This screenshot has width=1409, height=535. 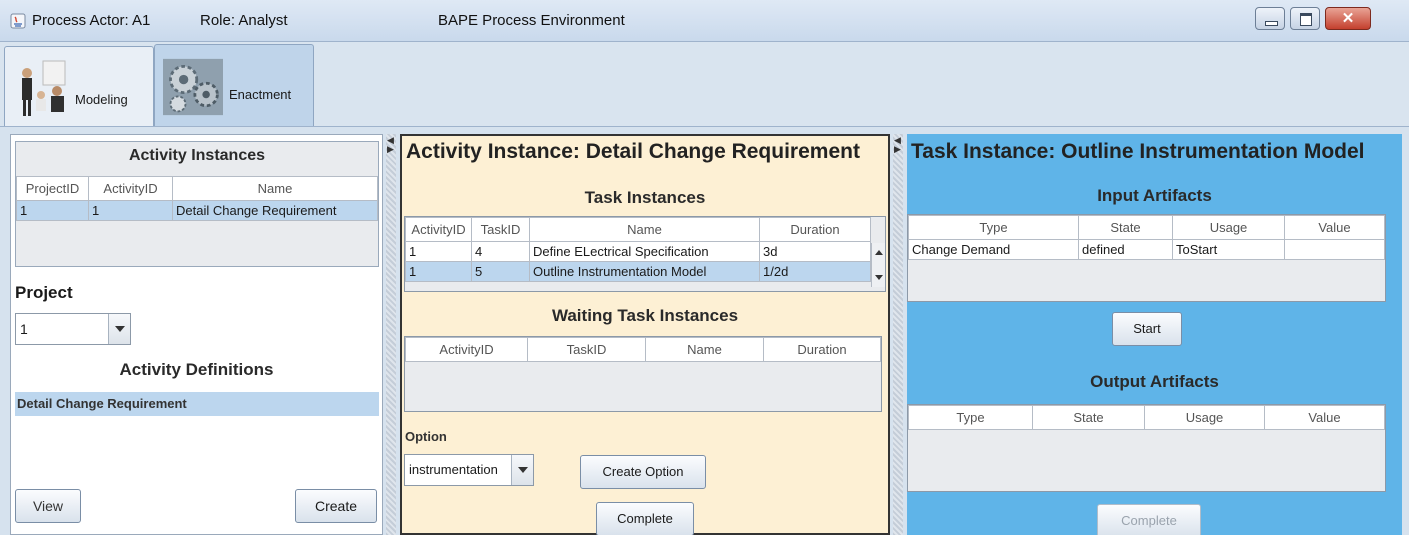 I want to click on waiting-tasks-table-container: ActivityID TaskID Name Duration, so click(x=643, y=374).